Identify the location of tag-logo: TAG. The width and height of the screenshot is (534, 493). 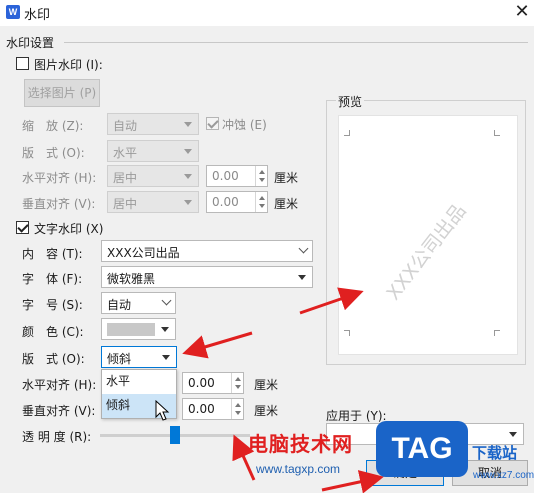
(422, 449).